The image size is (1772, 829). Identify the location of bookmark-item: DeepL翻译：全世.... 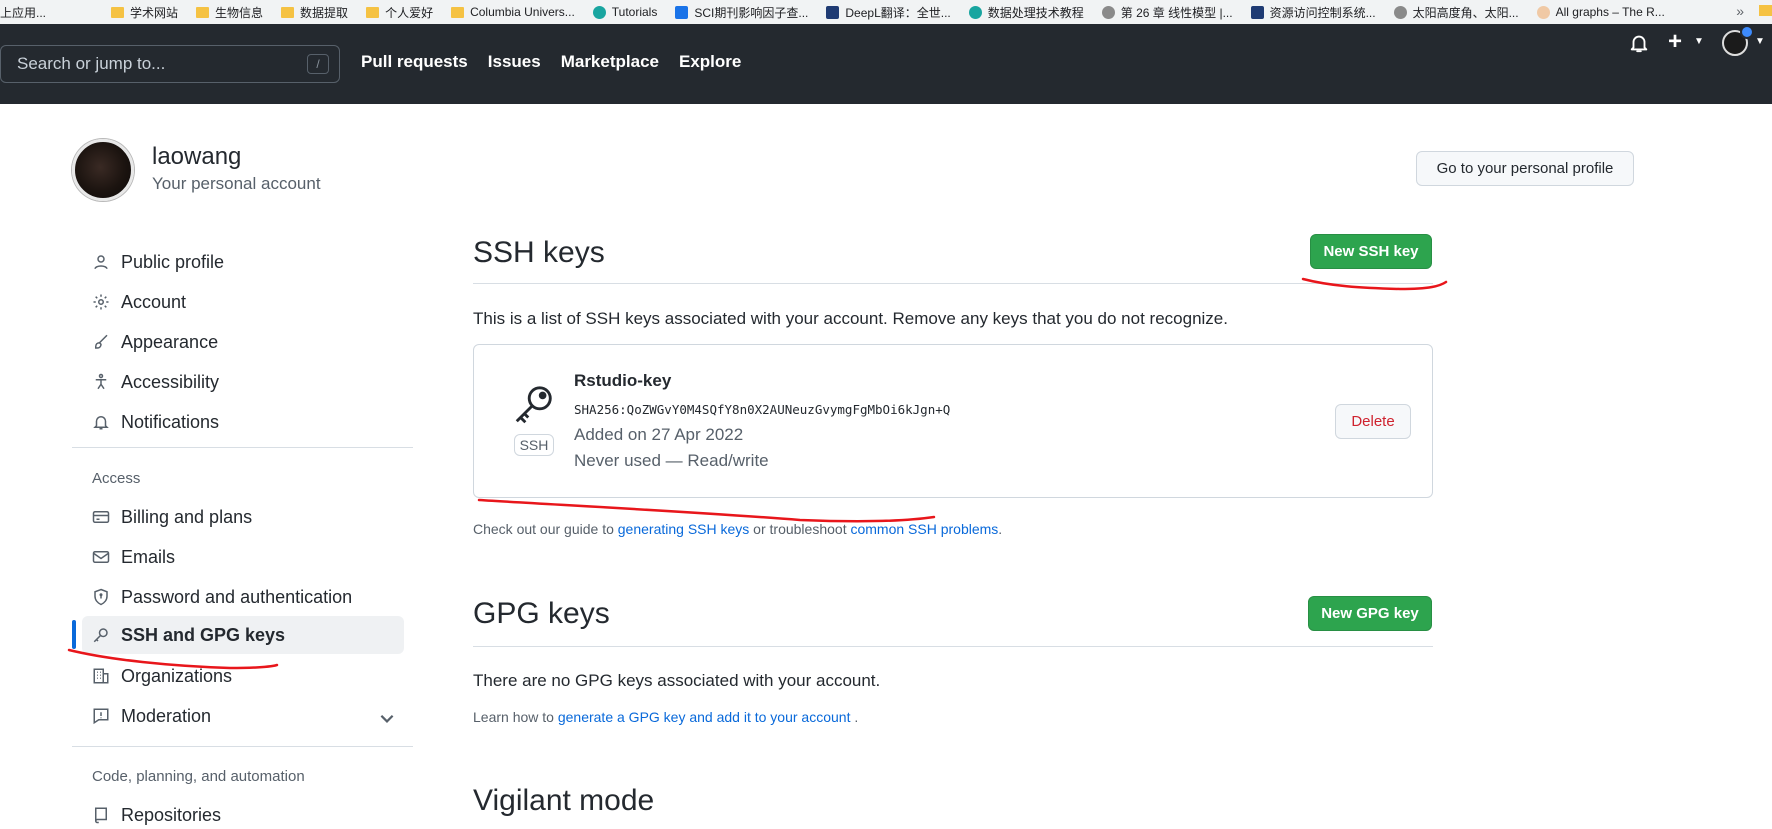
(888, 12).